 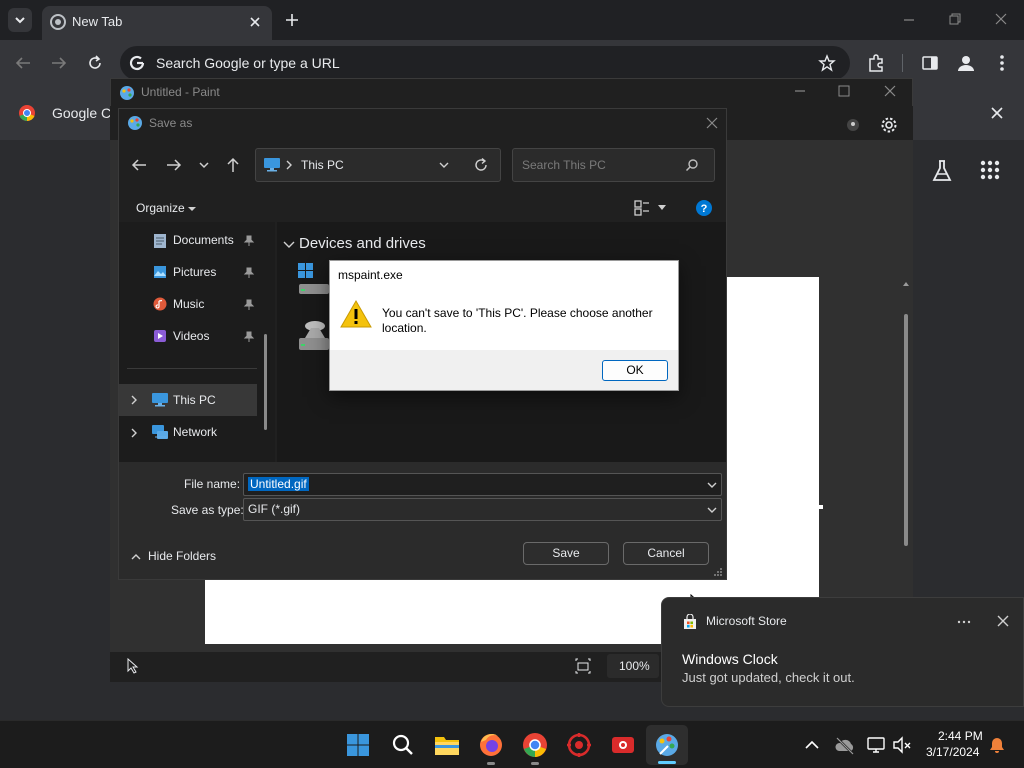 I want to click on notification-bell-icon, so click(x=997, y=745).